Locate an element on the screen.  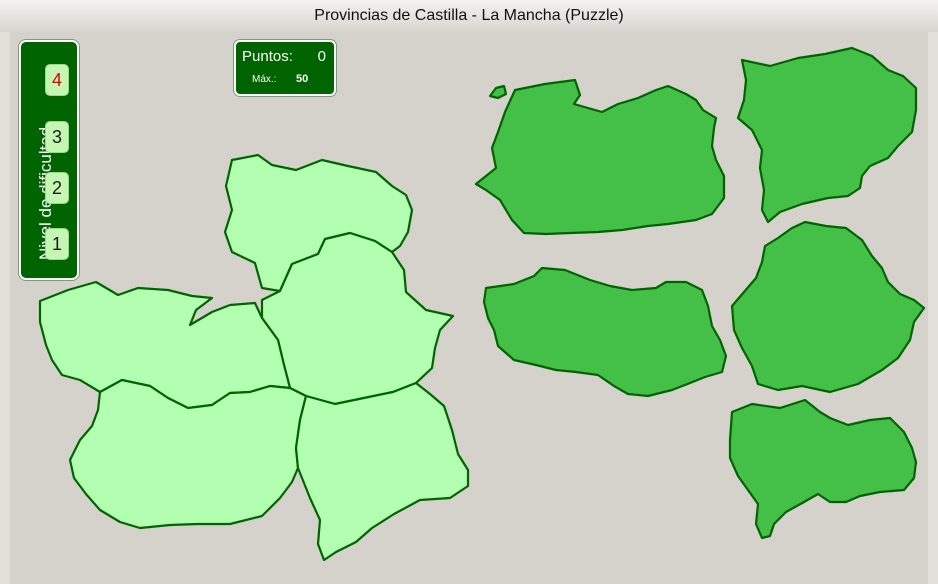
slot-albacete is located at coordinates (382, 471).